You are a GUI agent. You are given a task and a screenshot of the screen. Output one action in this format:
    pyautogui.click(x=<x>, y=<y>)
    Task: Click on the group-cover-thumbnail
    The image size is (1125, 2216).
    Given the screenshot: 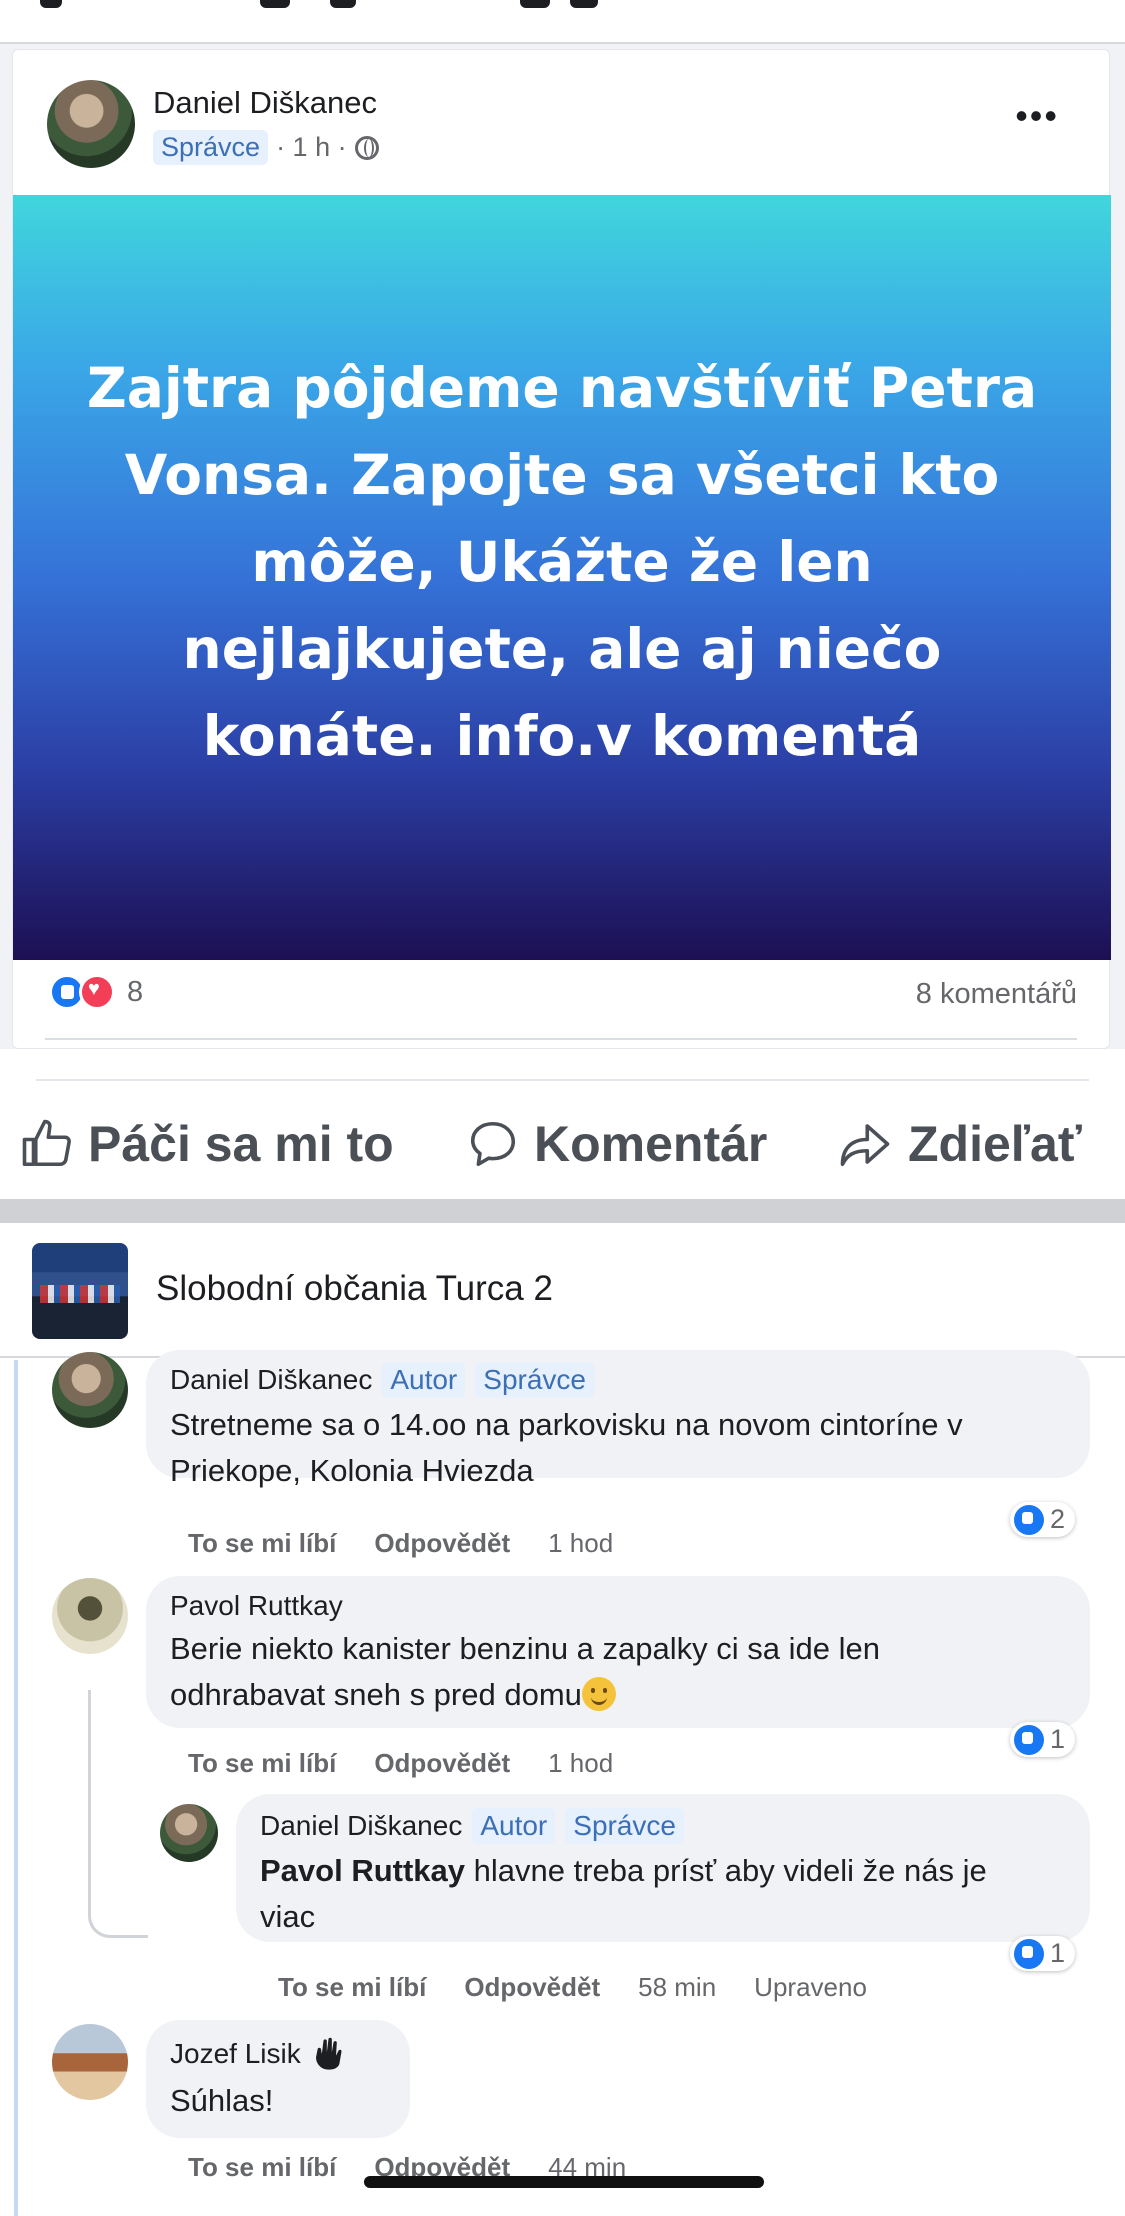 What is the action you would take?
    pyautogui.click(x=80, y=1291)
    